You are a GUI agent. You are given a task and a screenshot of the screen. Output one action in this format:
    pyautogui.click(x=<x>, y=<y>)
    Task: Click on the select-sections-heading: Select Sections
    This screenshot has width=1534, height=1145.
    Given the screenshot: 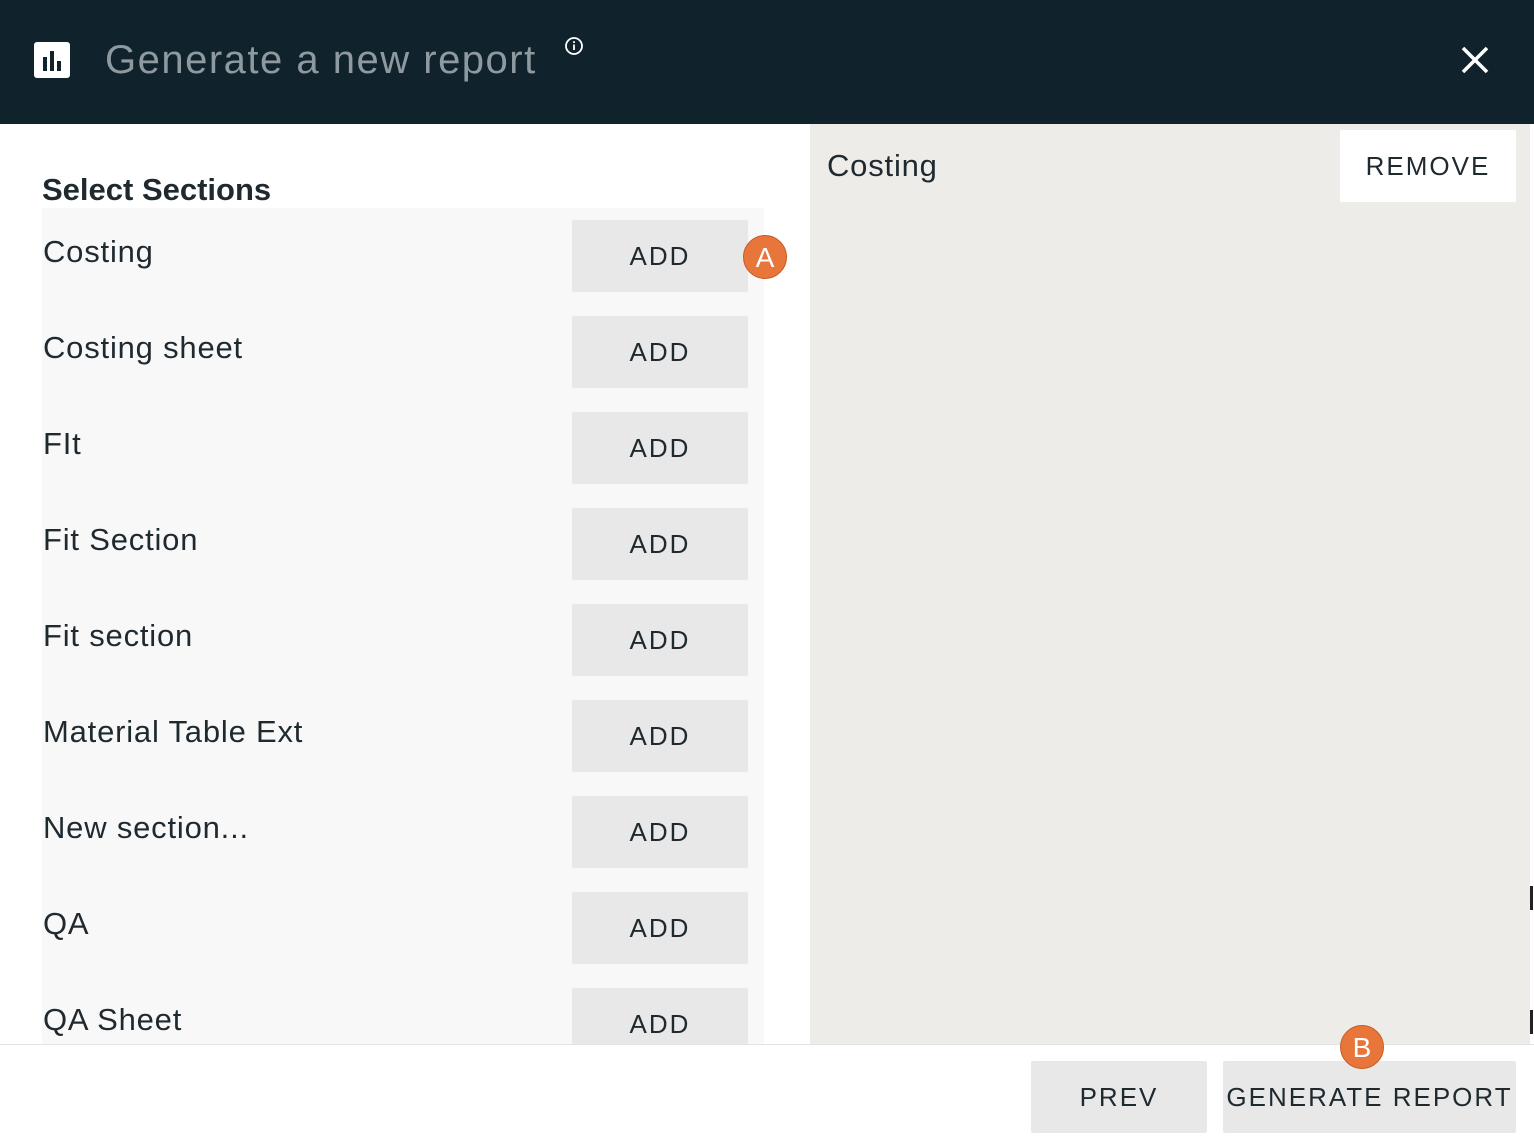 What is the action you would take?
    pyautogui.click(x=157, y=189)
    